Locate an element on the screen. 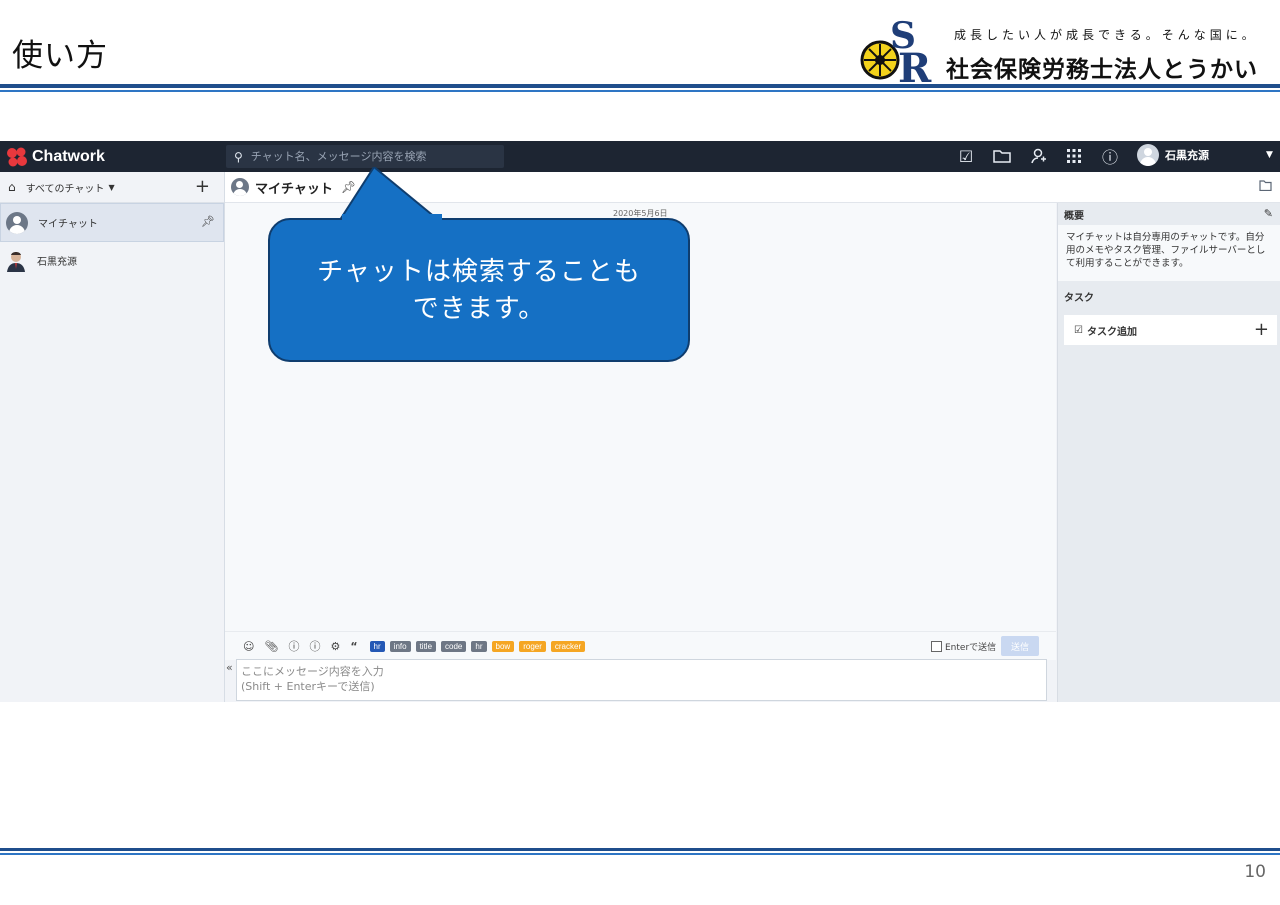  overview-header: 概要 ✎ is located at coordinates (1169, 214).